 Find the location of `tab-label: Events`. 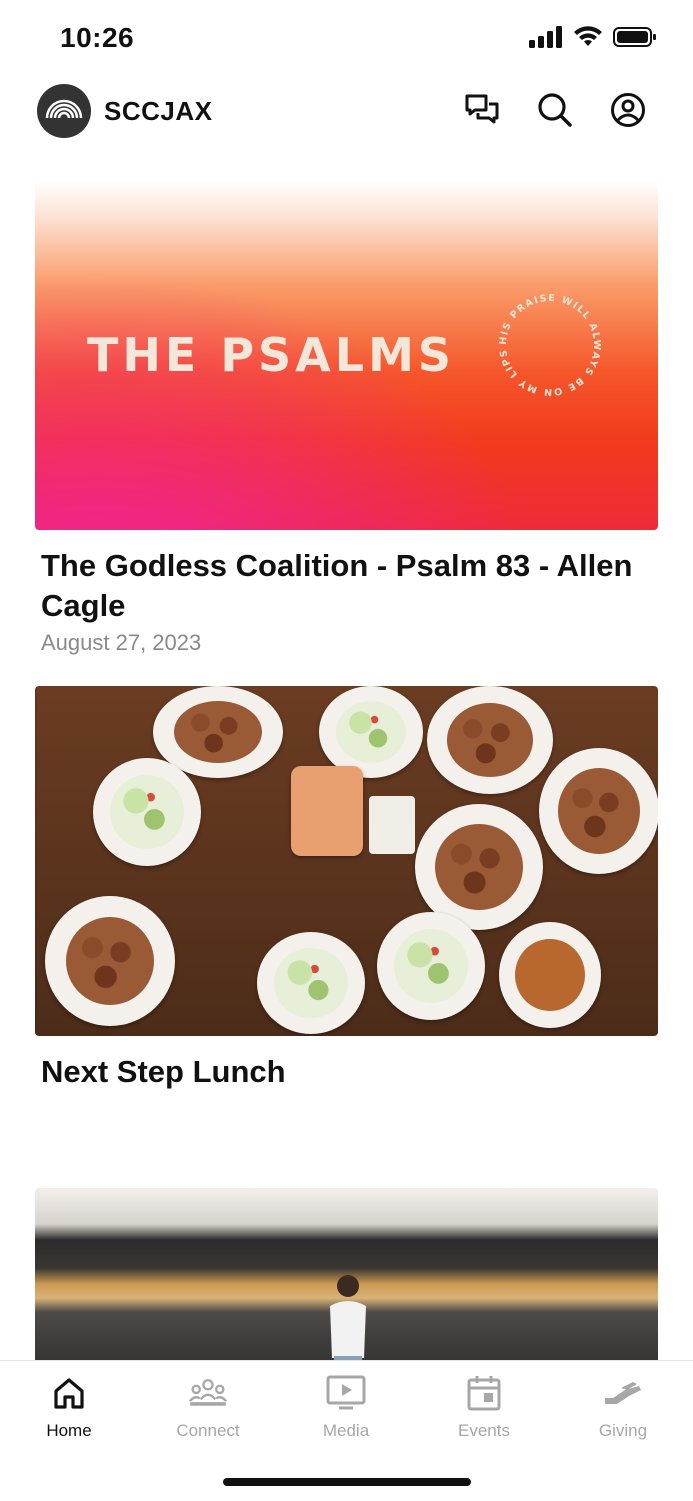

tab-label: Events is located at coordinates (484, 1430).